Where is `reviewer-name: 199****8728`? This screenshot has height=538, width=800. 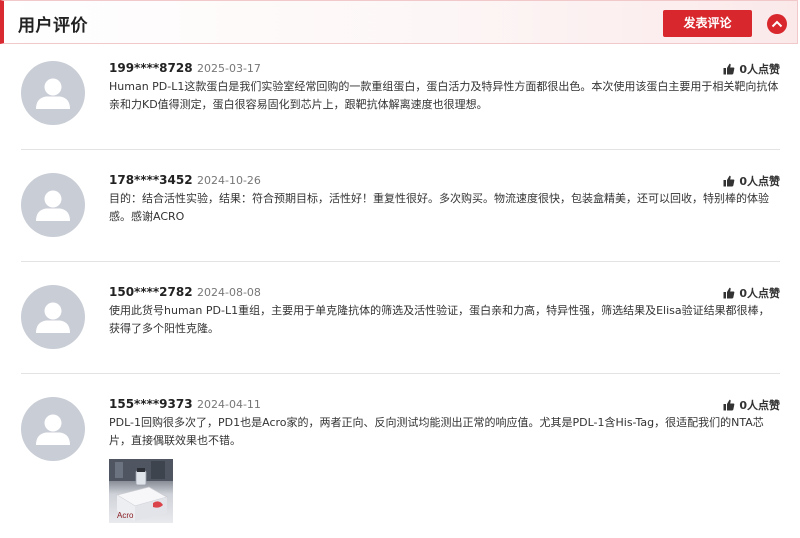 reviewer-name: 199****8728 is located at coordinates (151, 68).